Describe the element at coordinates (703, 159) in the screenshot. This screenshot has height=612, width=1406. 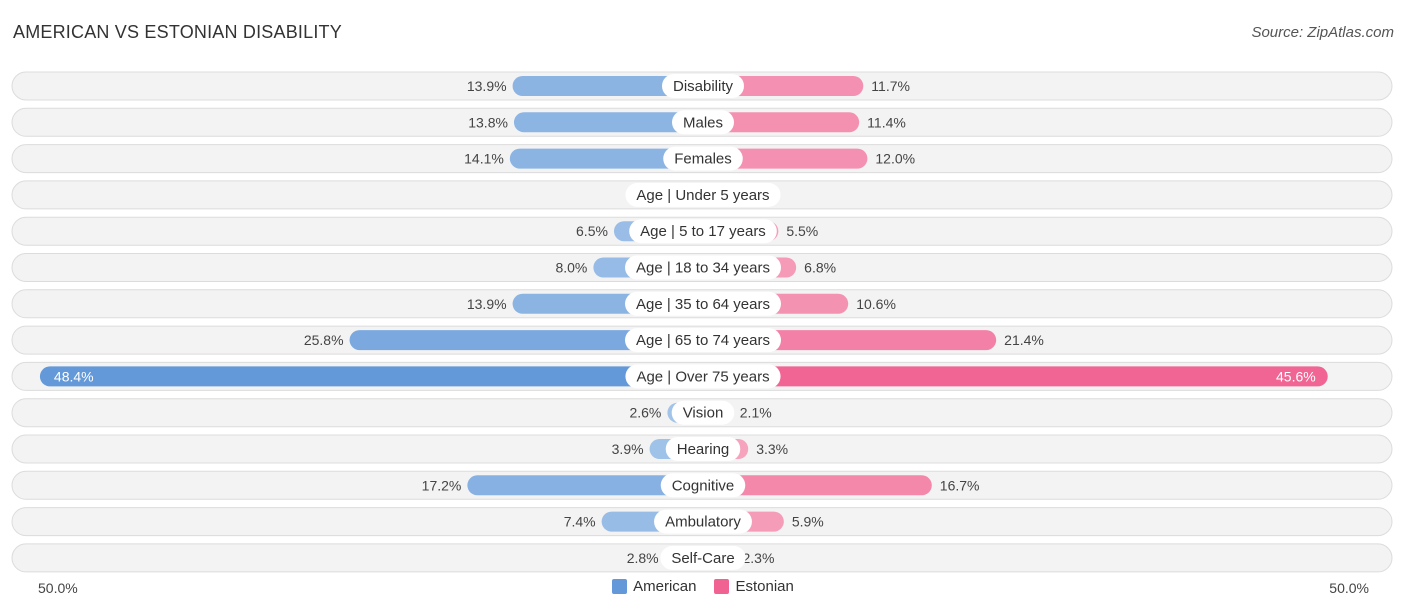
I see `category-label: Females` at that location.